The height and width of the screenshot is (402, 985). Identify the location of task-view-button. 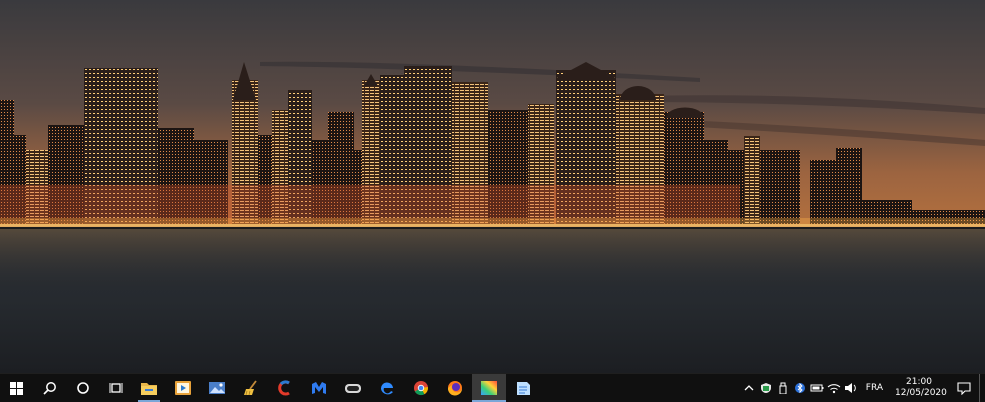
(115, 388).